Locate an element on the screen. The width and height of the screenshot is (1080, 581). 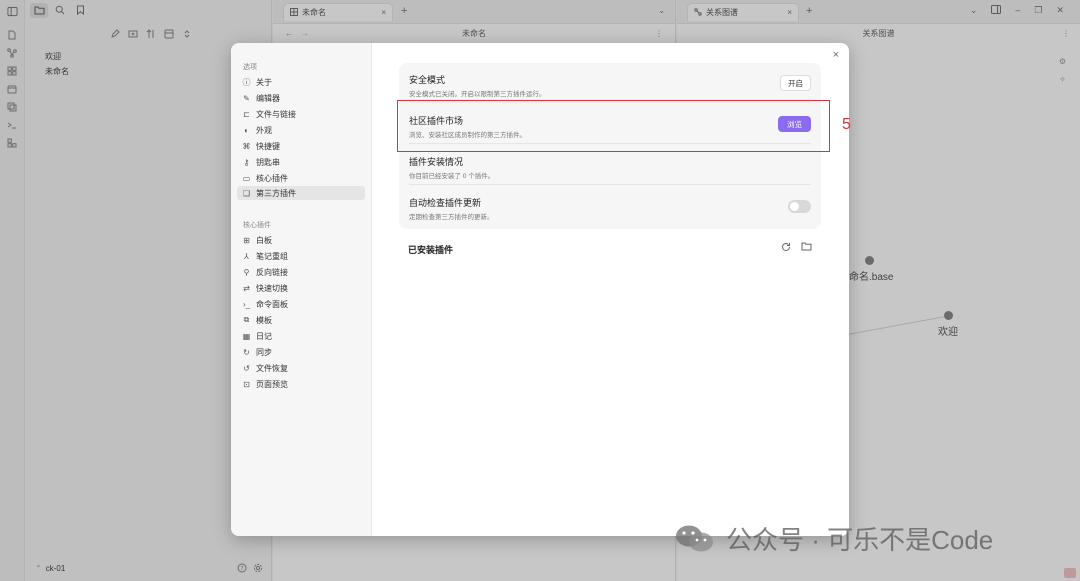
watermark: 公众号 · 可乐不是Code is located at coordinates (833, 538).